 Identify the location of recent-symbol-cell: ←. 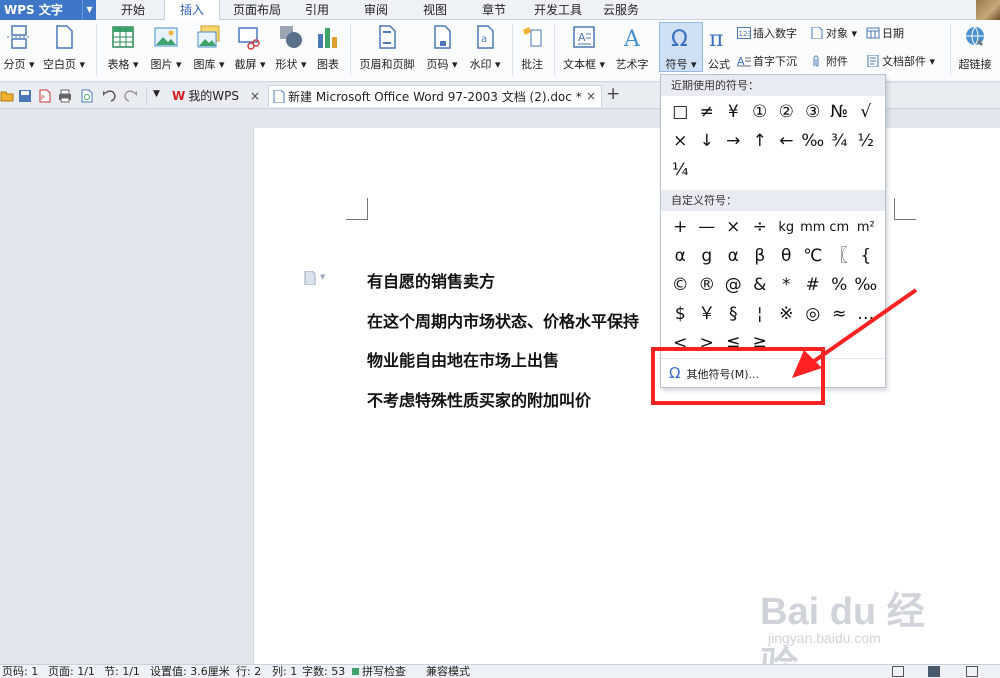
(786, 141).